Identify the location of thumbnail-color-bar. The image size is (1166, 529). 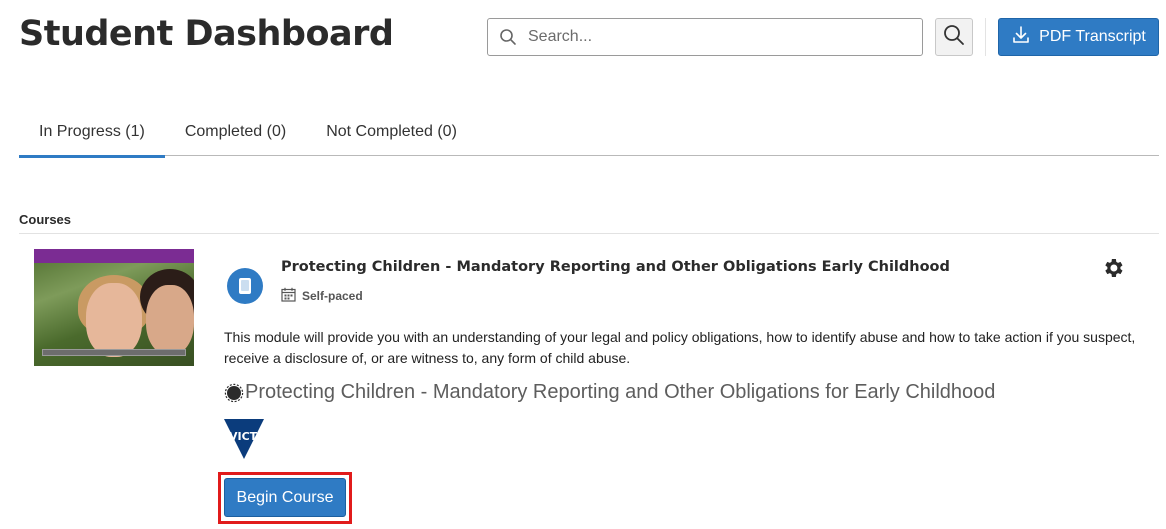
(114, 256).